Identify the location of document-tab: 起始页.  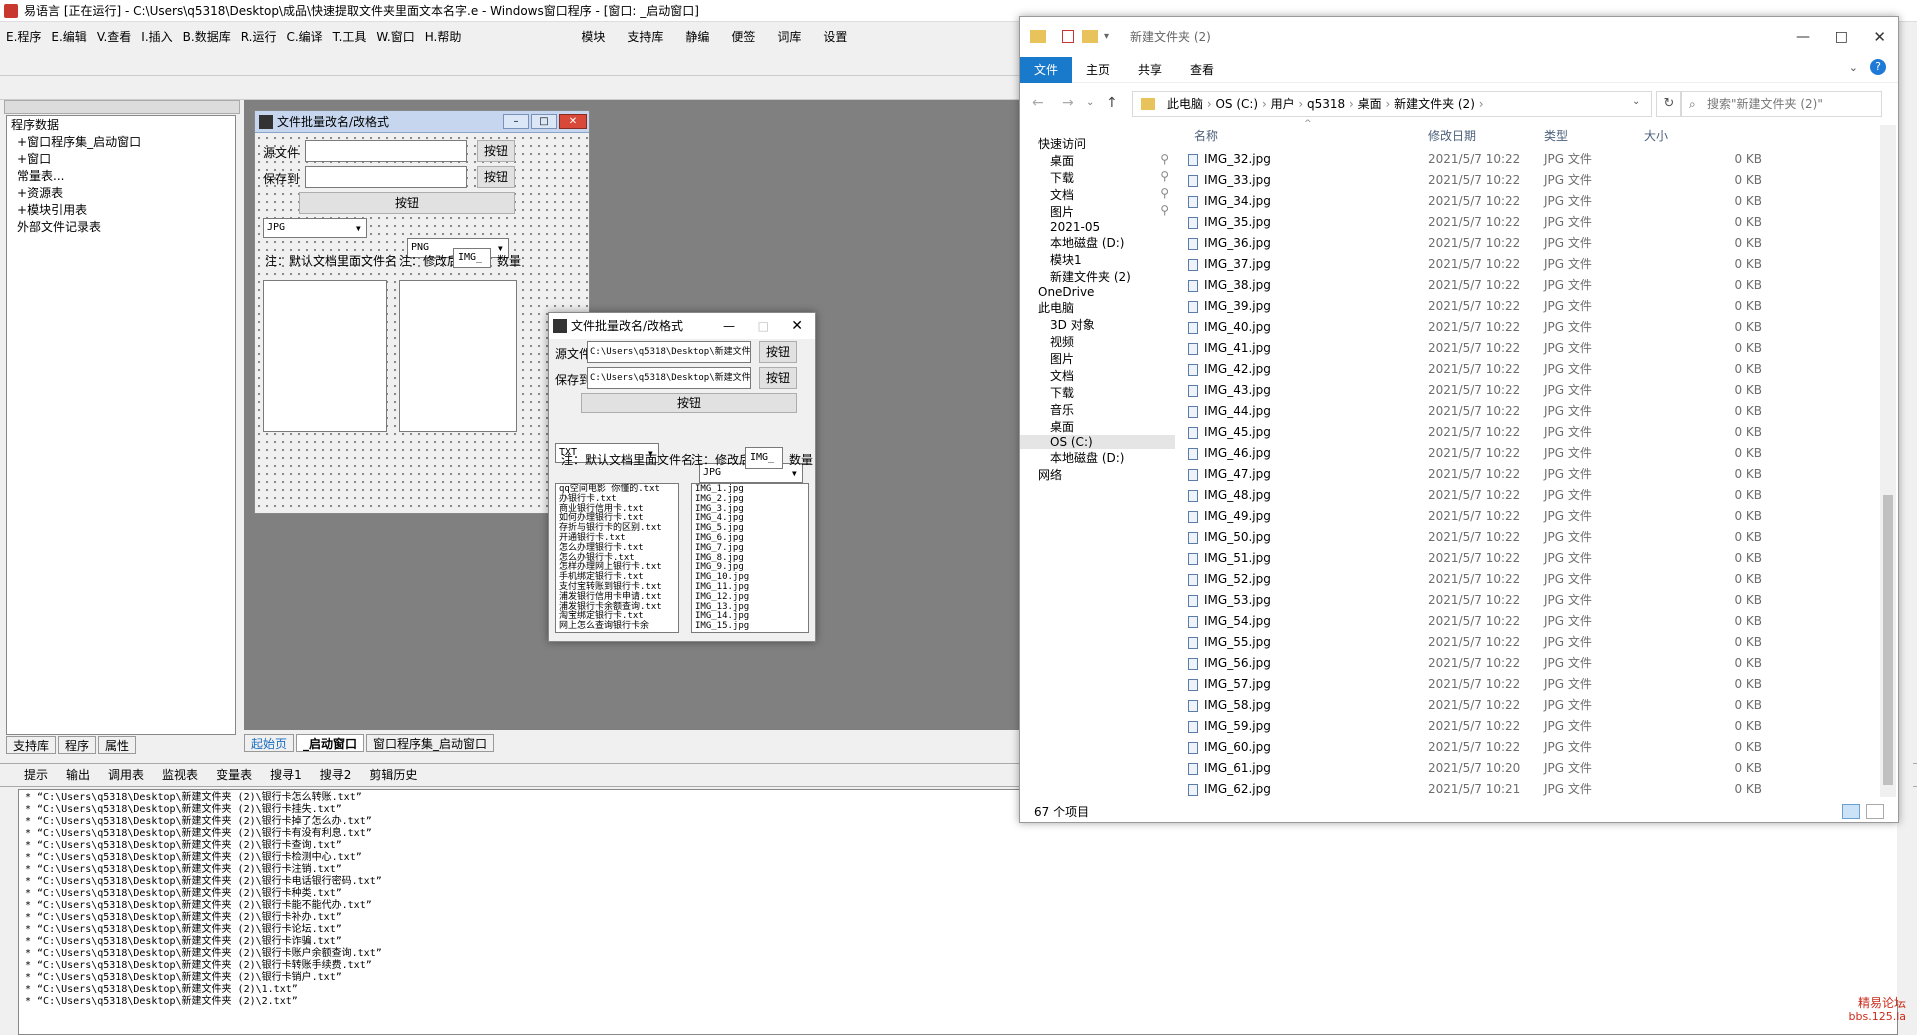
(269, 743).